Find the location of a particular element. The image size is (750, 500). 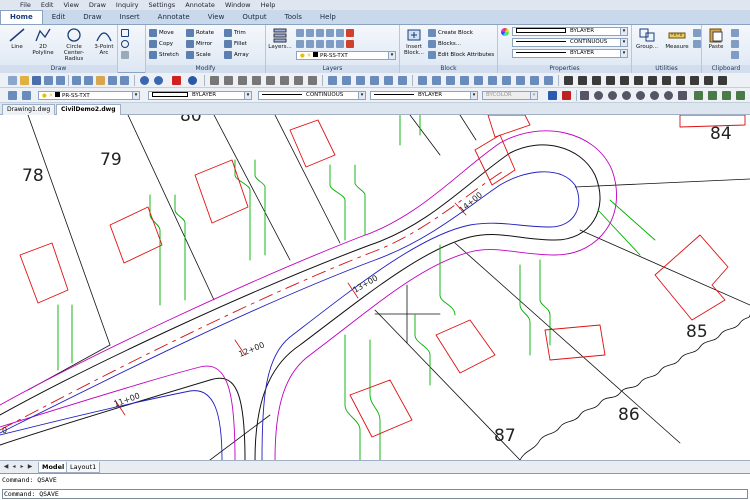

open-icon is located at coordinates (24, 80).